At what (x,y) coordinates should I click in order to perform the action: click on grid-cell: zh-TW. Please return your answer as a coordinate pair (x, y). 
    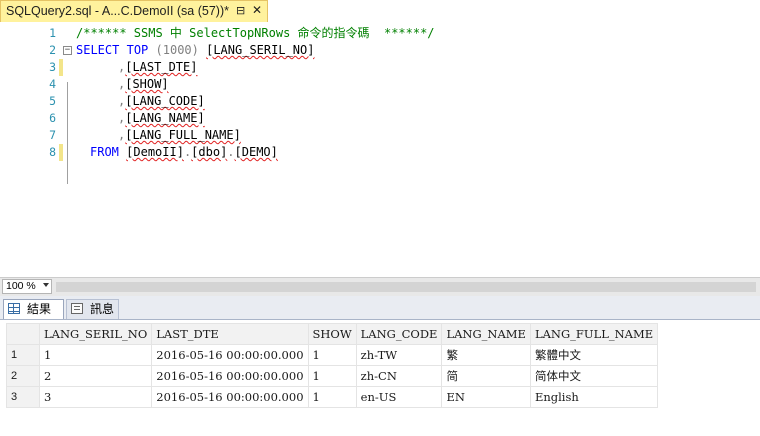
    Looking at the image, I should click on (399, 355).